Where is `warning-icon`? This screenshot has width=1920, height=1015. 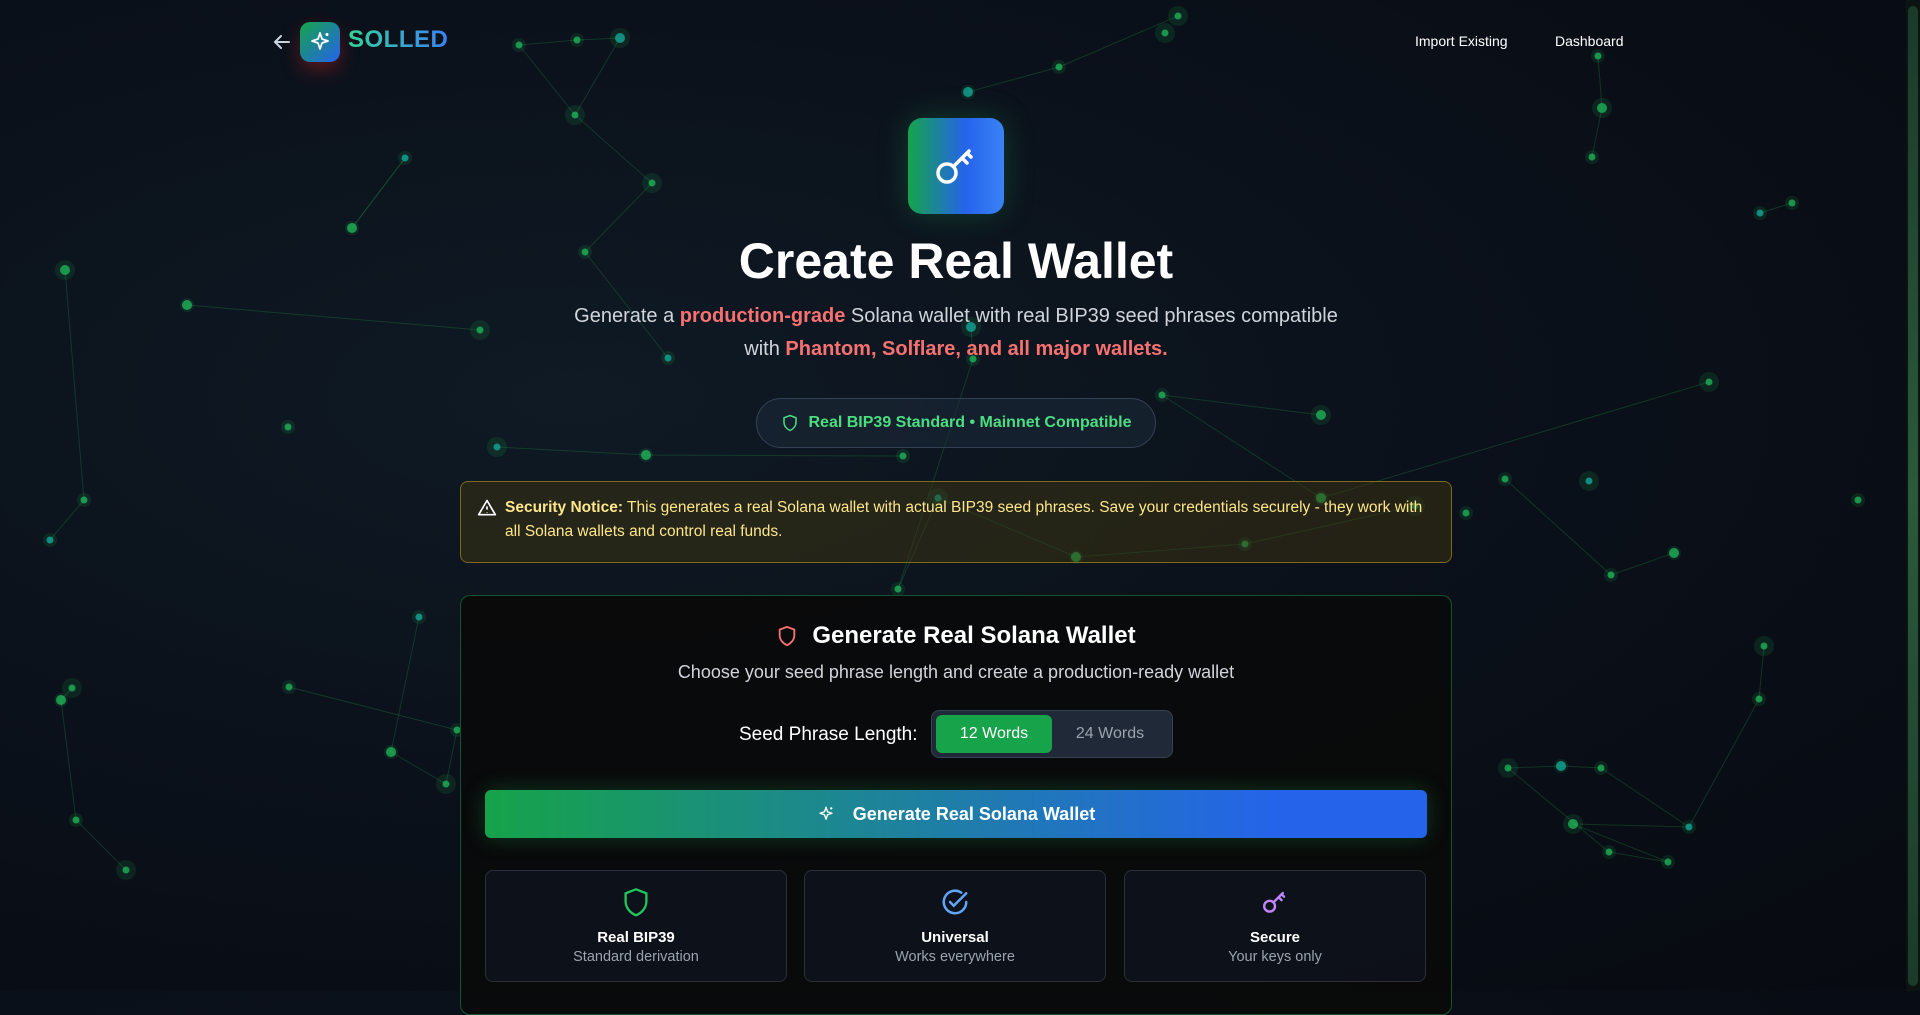
warning-icon is located at coordinates (487, 508).